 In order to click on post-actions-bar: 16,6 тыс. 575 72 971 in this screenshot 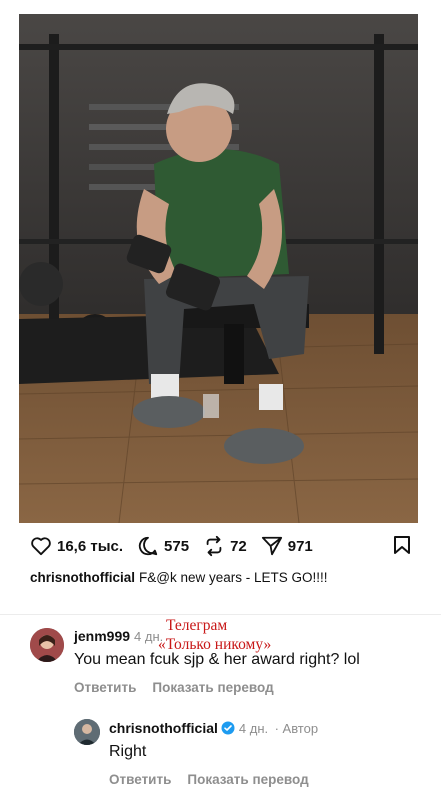, I will do `click(220, 546)`.